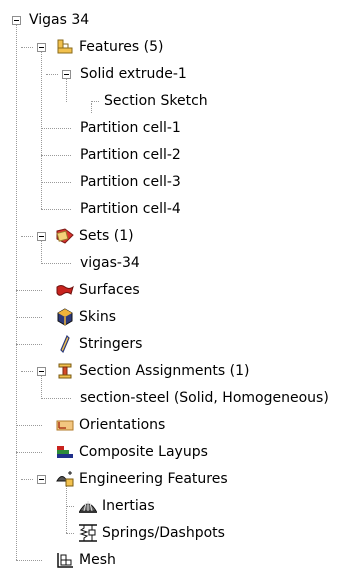  Describe the element at coordinates (41, 371) in the screenshot. I see `collapse-toggle-section-assignments` at that location.